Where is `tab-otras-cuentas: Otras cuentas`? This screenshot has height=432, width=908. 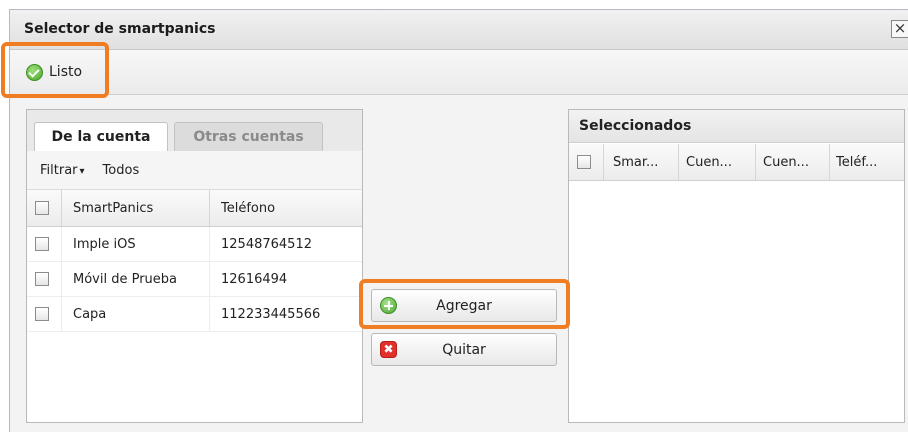
tab-otras-cuentas: Otras cuentas is located at coordinates (248, 136).